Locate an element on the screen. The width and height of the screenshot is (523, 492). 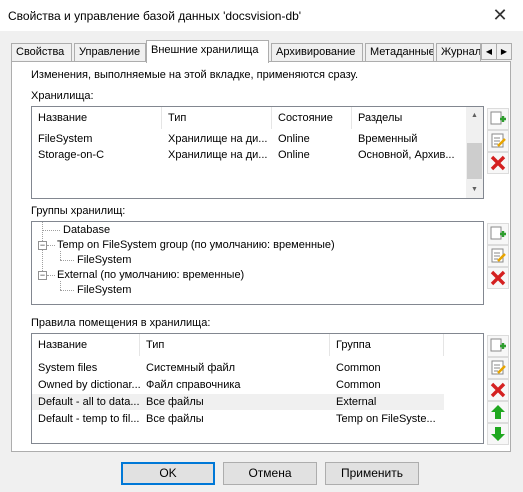
tab-scroll-left-button: ◀ is located at coordinates (489, 51).